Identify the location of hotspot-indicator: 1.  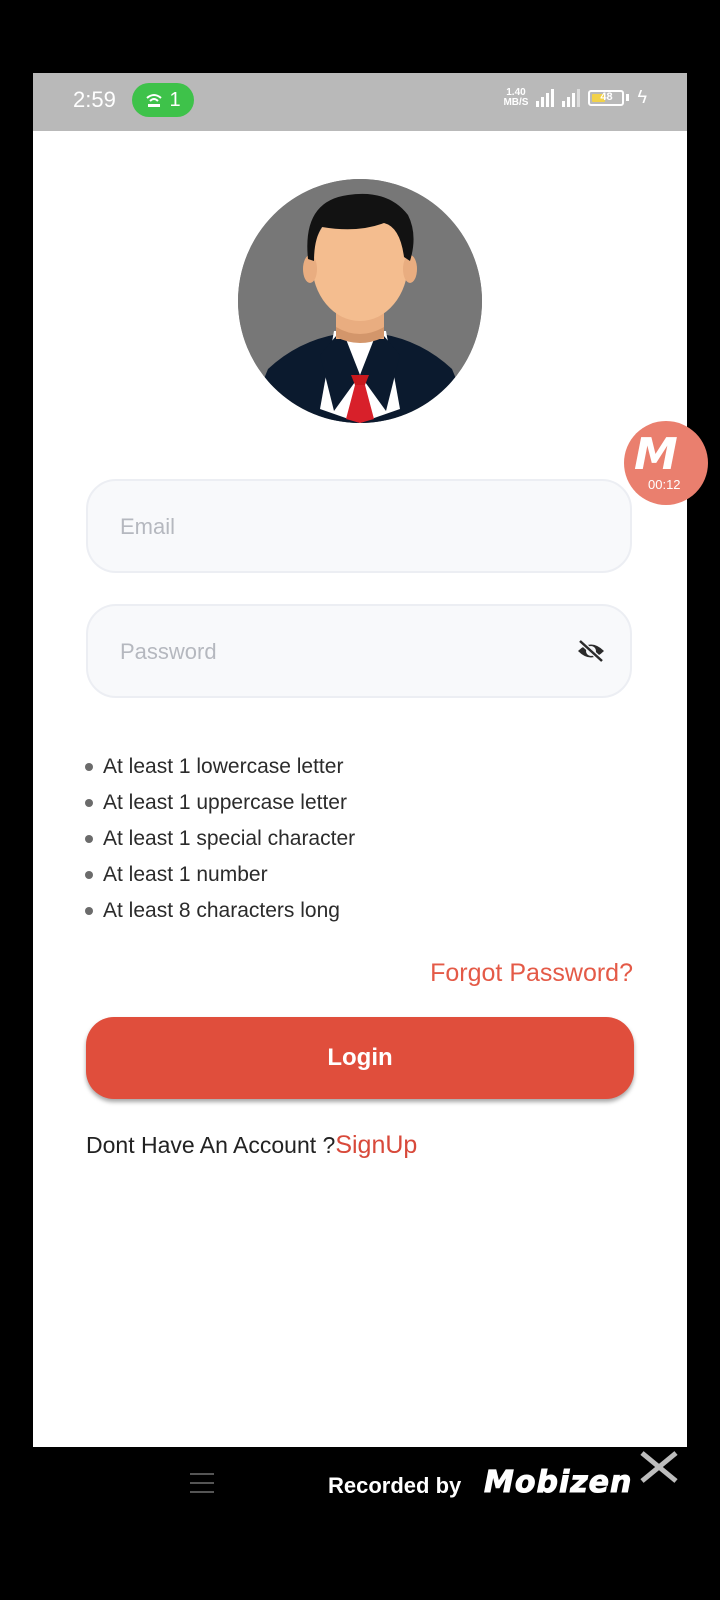
(163, 100).